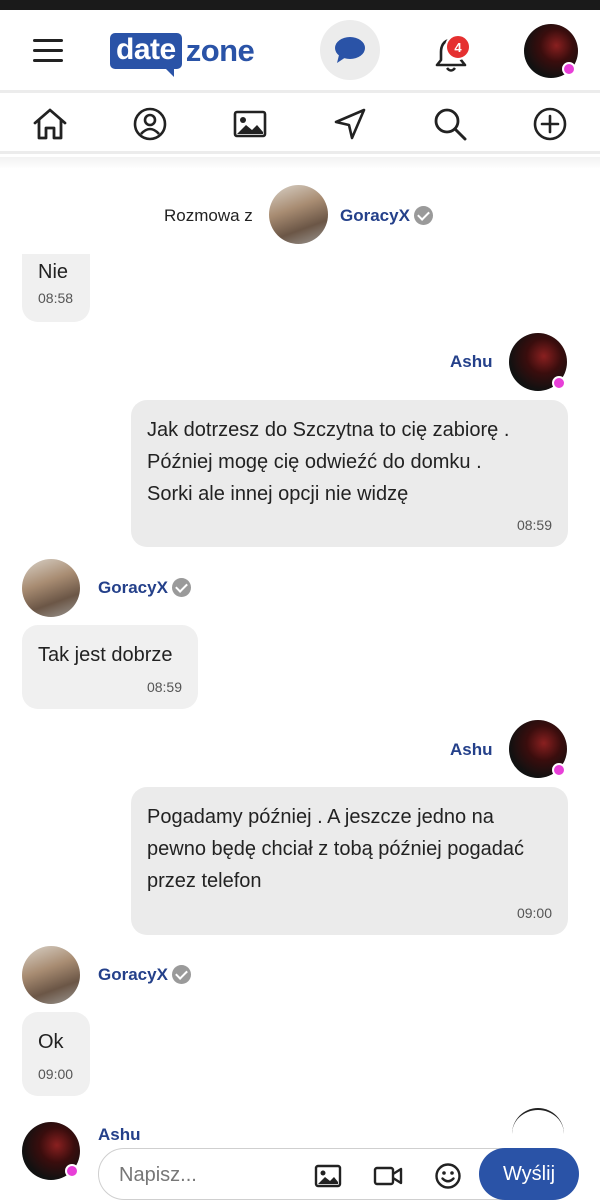 The height and width of the screenshot is (1200, 600). Describe the element at coordinates (204, 881) in the screenshot. I see `message-text-line: przez telefon` at that location.